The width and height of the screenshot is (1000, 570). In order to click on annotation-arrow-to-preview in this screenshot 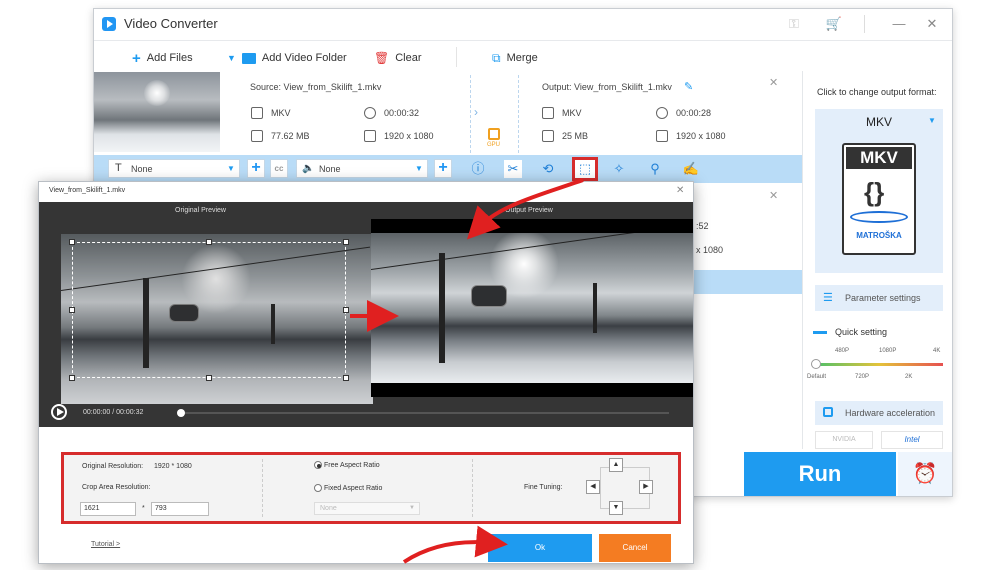, I will do `click(525, 209)`.